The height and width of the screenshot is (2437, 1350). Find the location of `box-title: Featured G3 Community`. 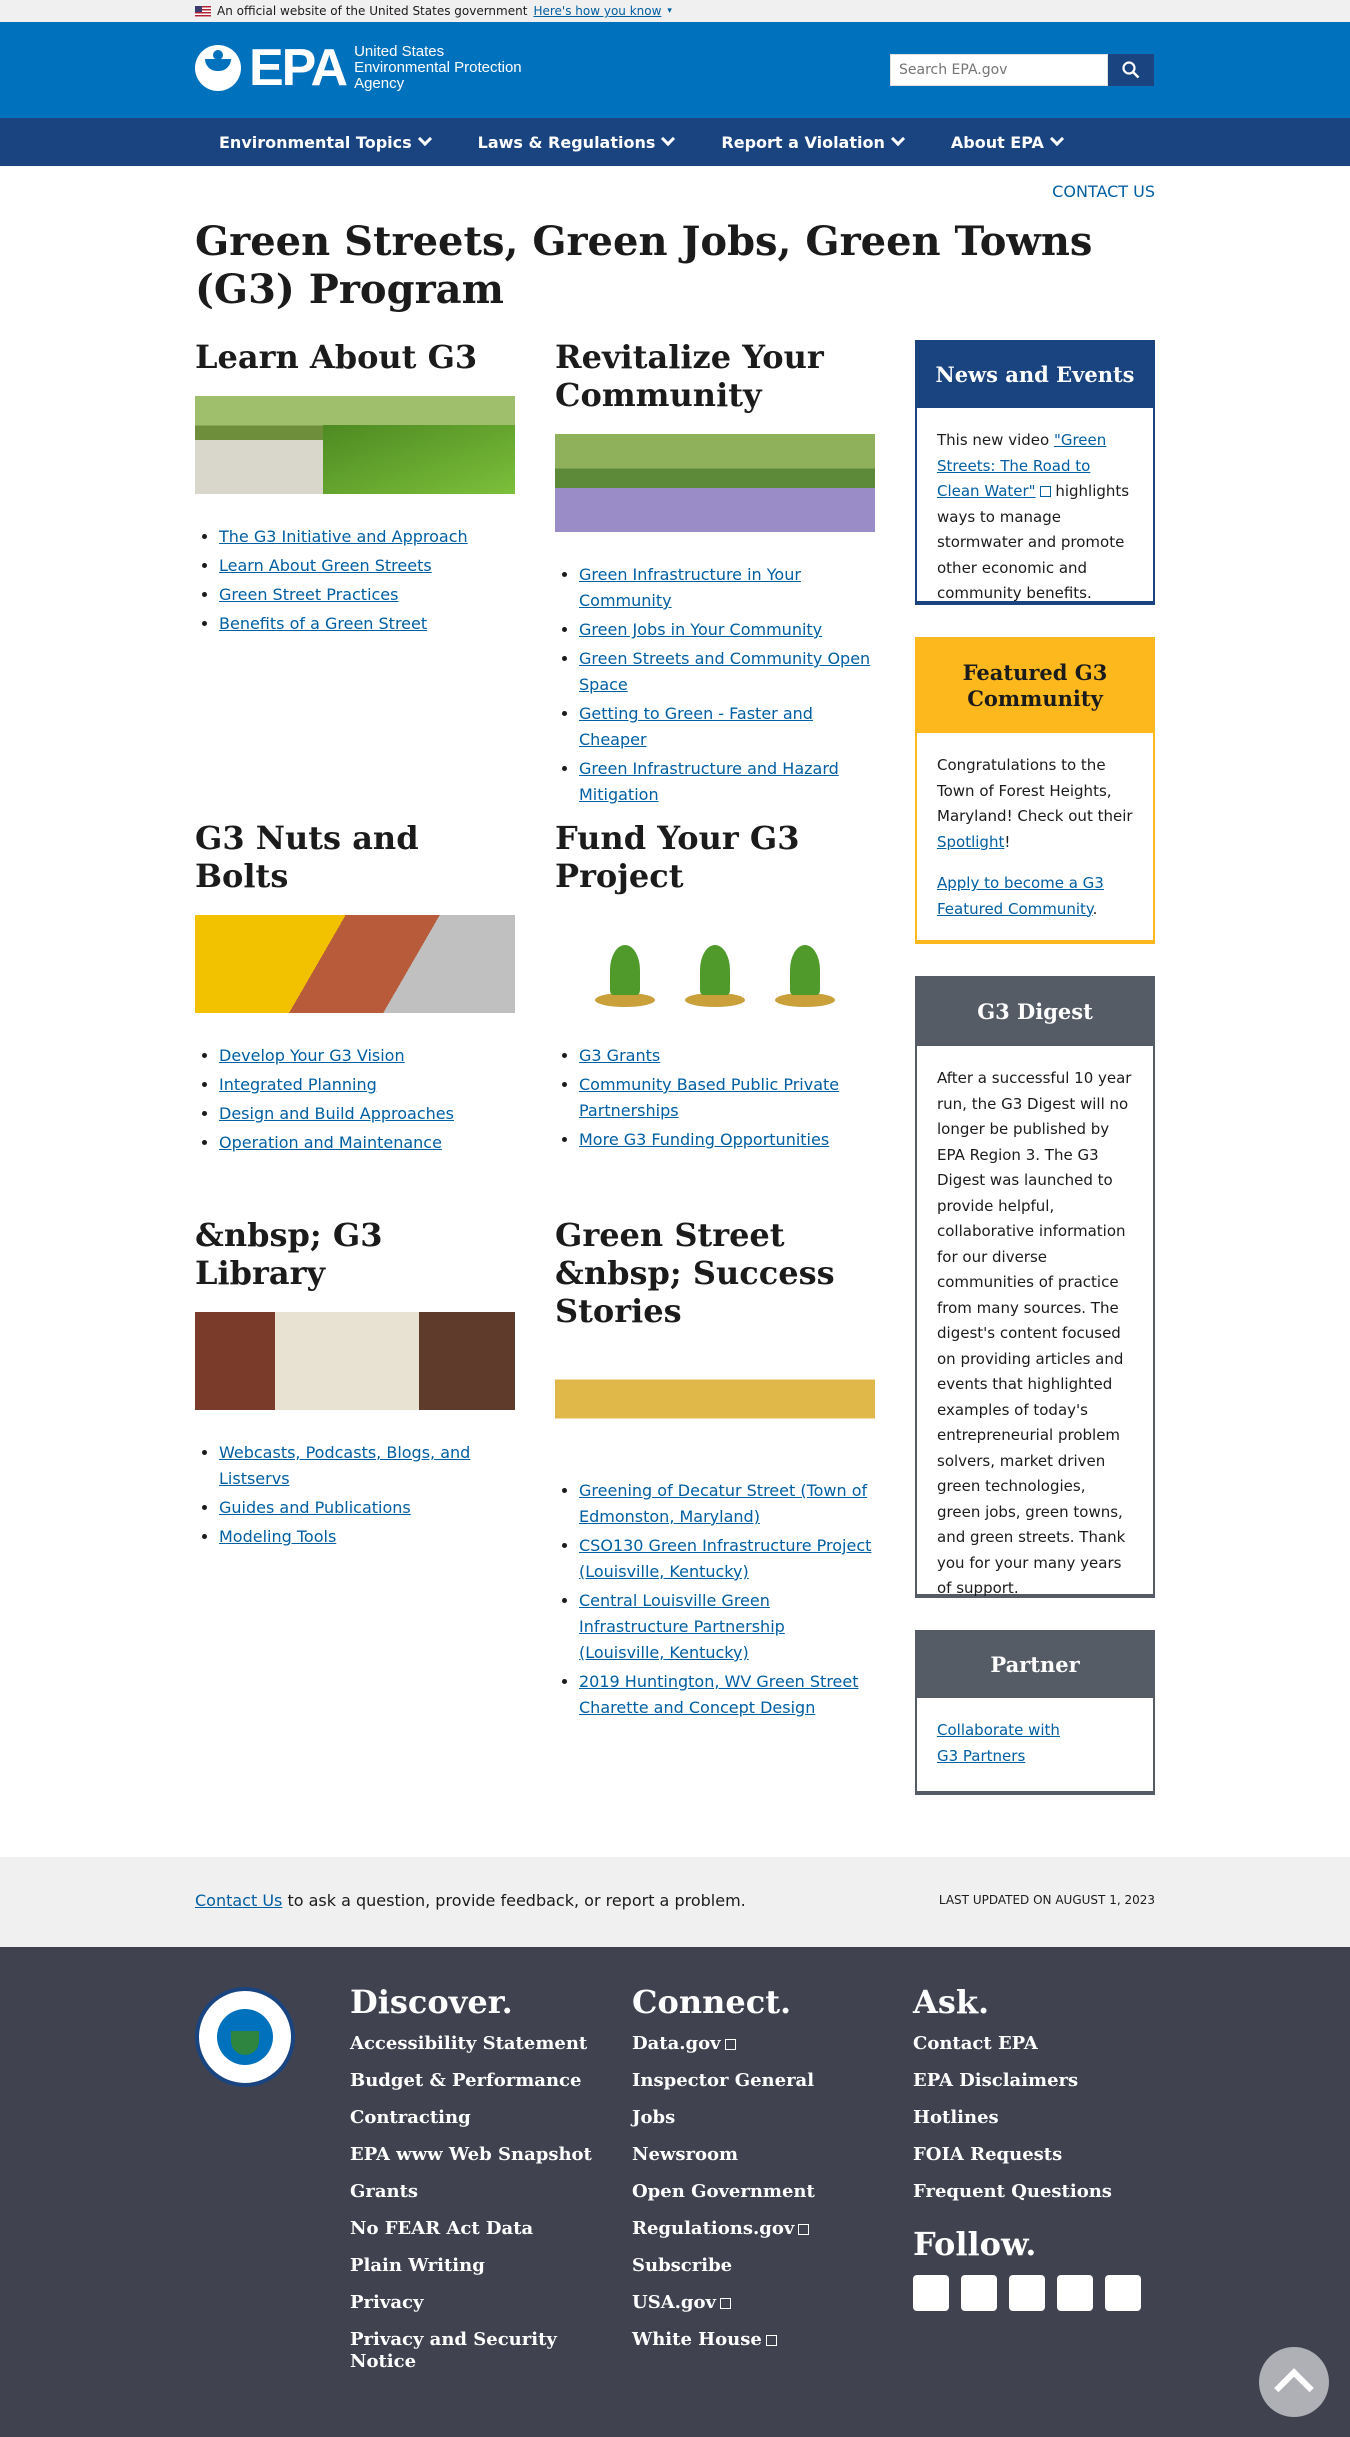

box-title: Featured G3 Community is located at coordinates (1035, 686).